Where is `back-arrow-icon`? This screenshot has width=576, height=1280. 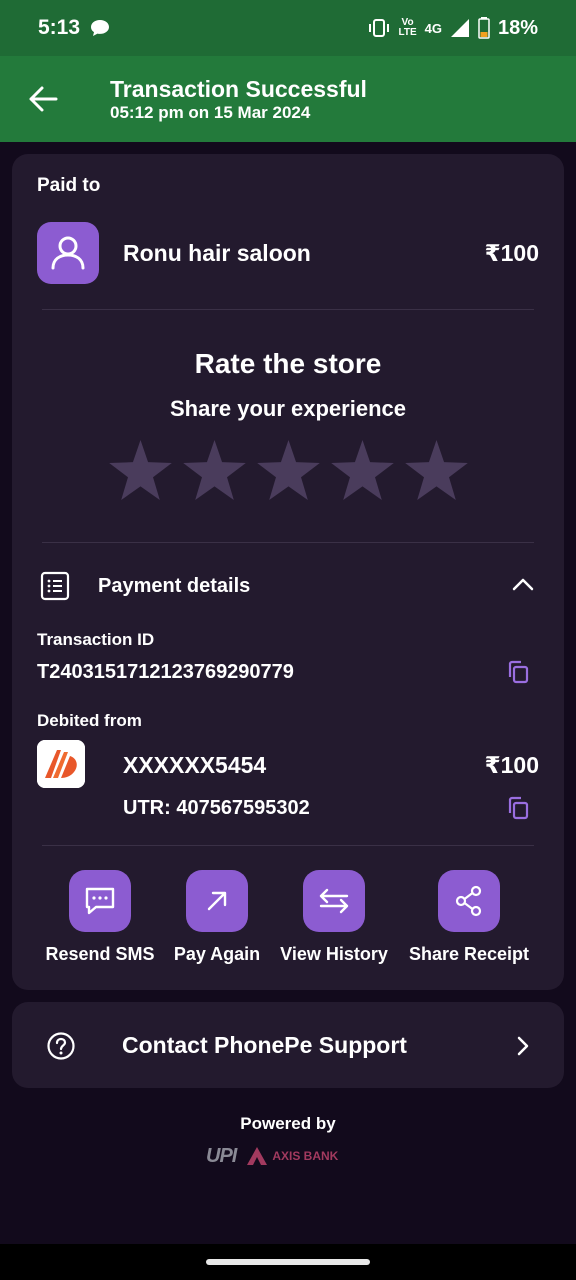
back-arrow-icon is located at coordinates (43, 99).